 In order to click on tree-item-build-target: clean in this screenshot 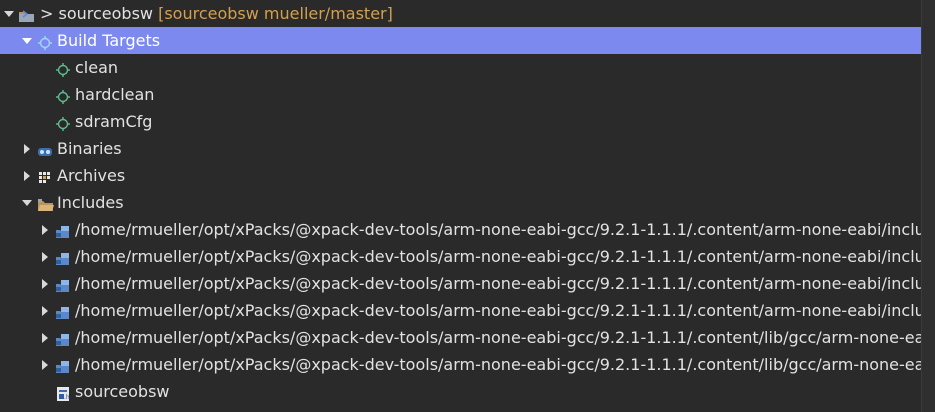, I will do `click(461, 67)`.